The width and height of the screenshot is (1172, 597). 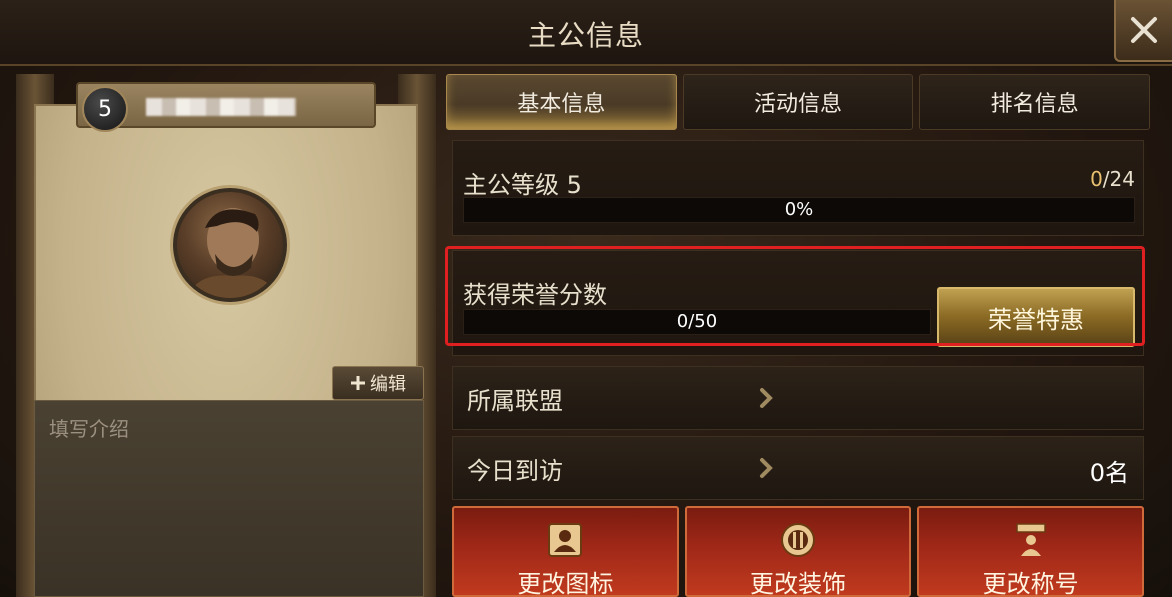 I want to click on close-icon, so click(x=1144, y=30).